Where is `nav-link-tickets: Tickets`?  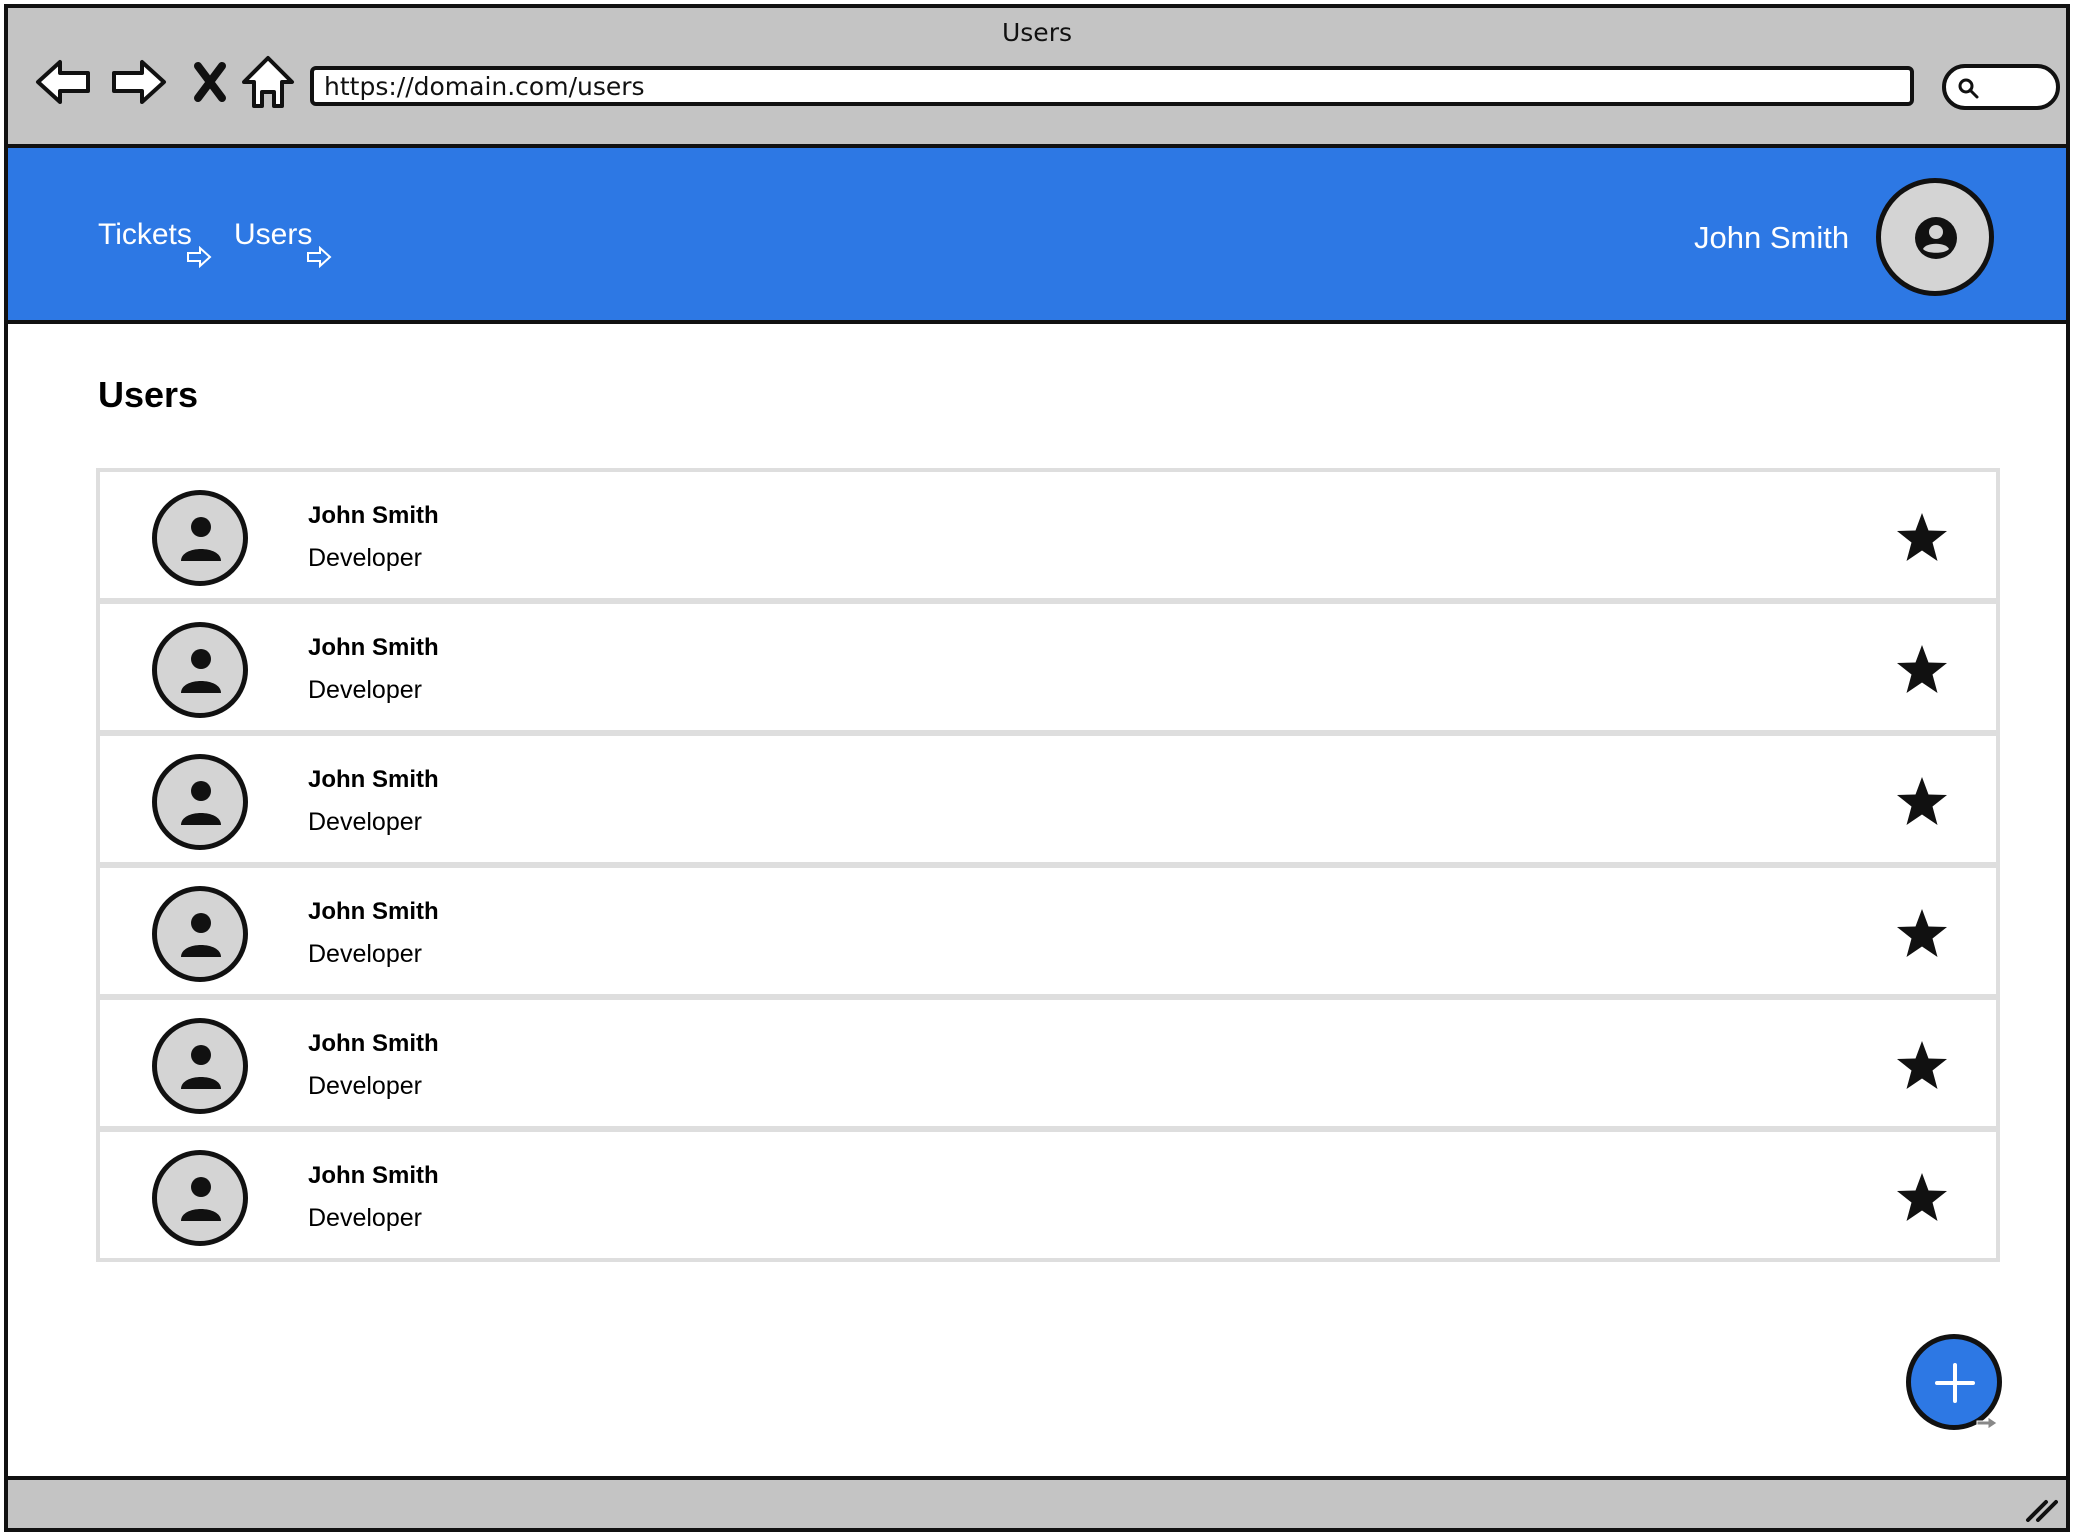 nav-link-tickets: Tickets is located at coordinates (155, 243).